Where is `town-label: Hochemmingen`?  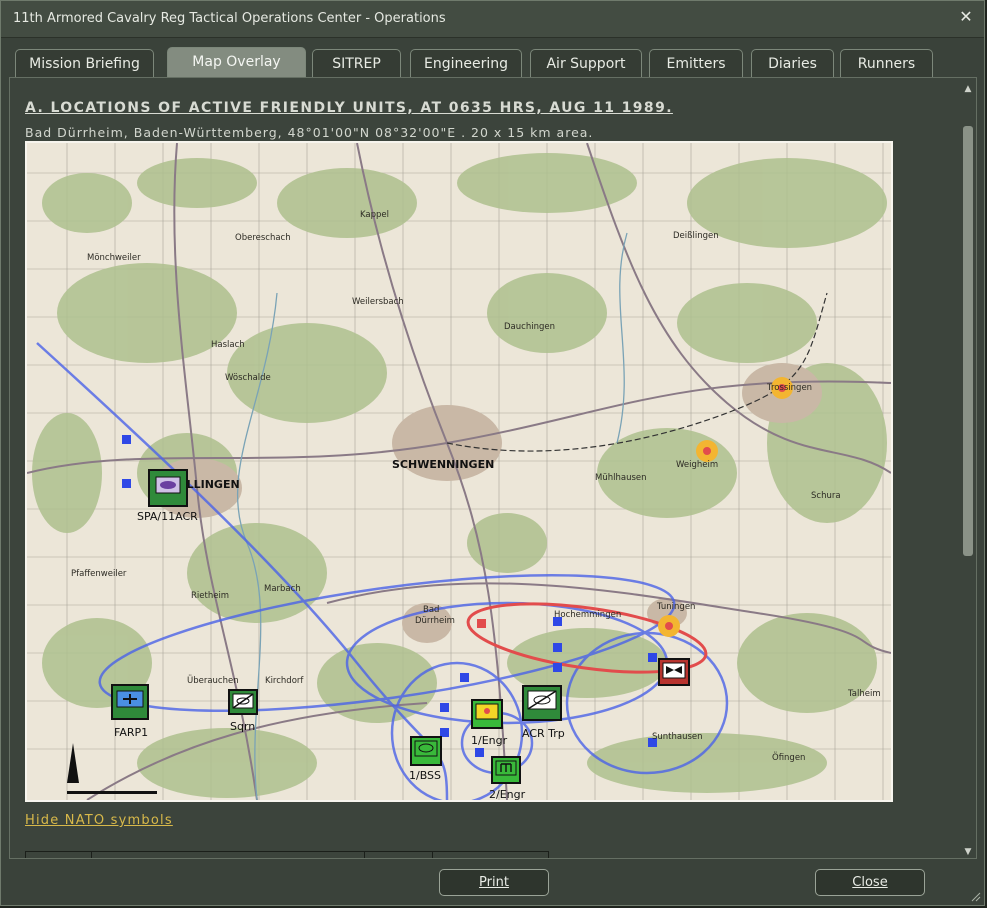 town-label: Hochemmingen is located at coordinates (588, 615).